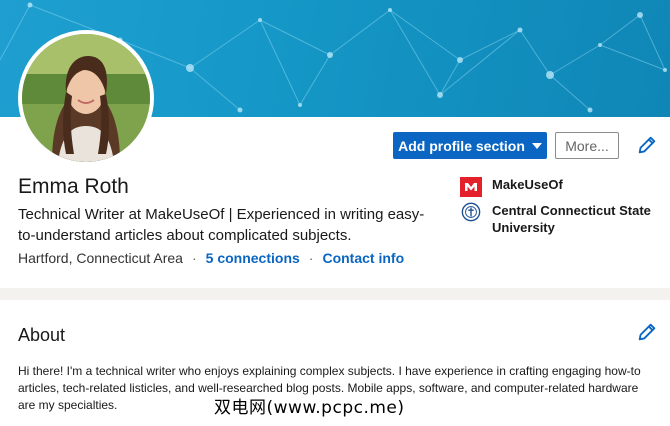 Image resolution: width=670 pixels, height=426 pixels. What do you see at coordinates (73, 186) in the screenshot?
I see `profile-name: Emma Roth` at bounding box center [73, 186].